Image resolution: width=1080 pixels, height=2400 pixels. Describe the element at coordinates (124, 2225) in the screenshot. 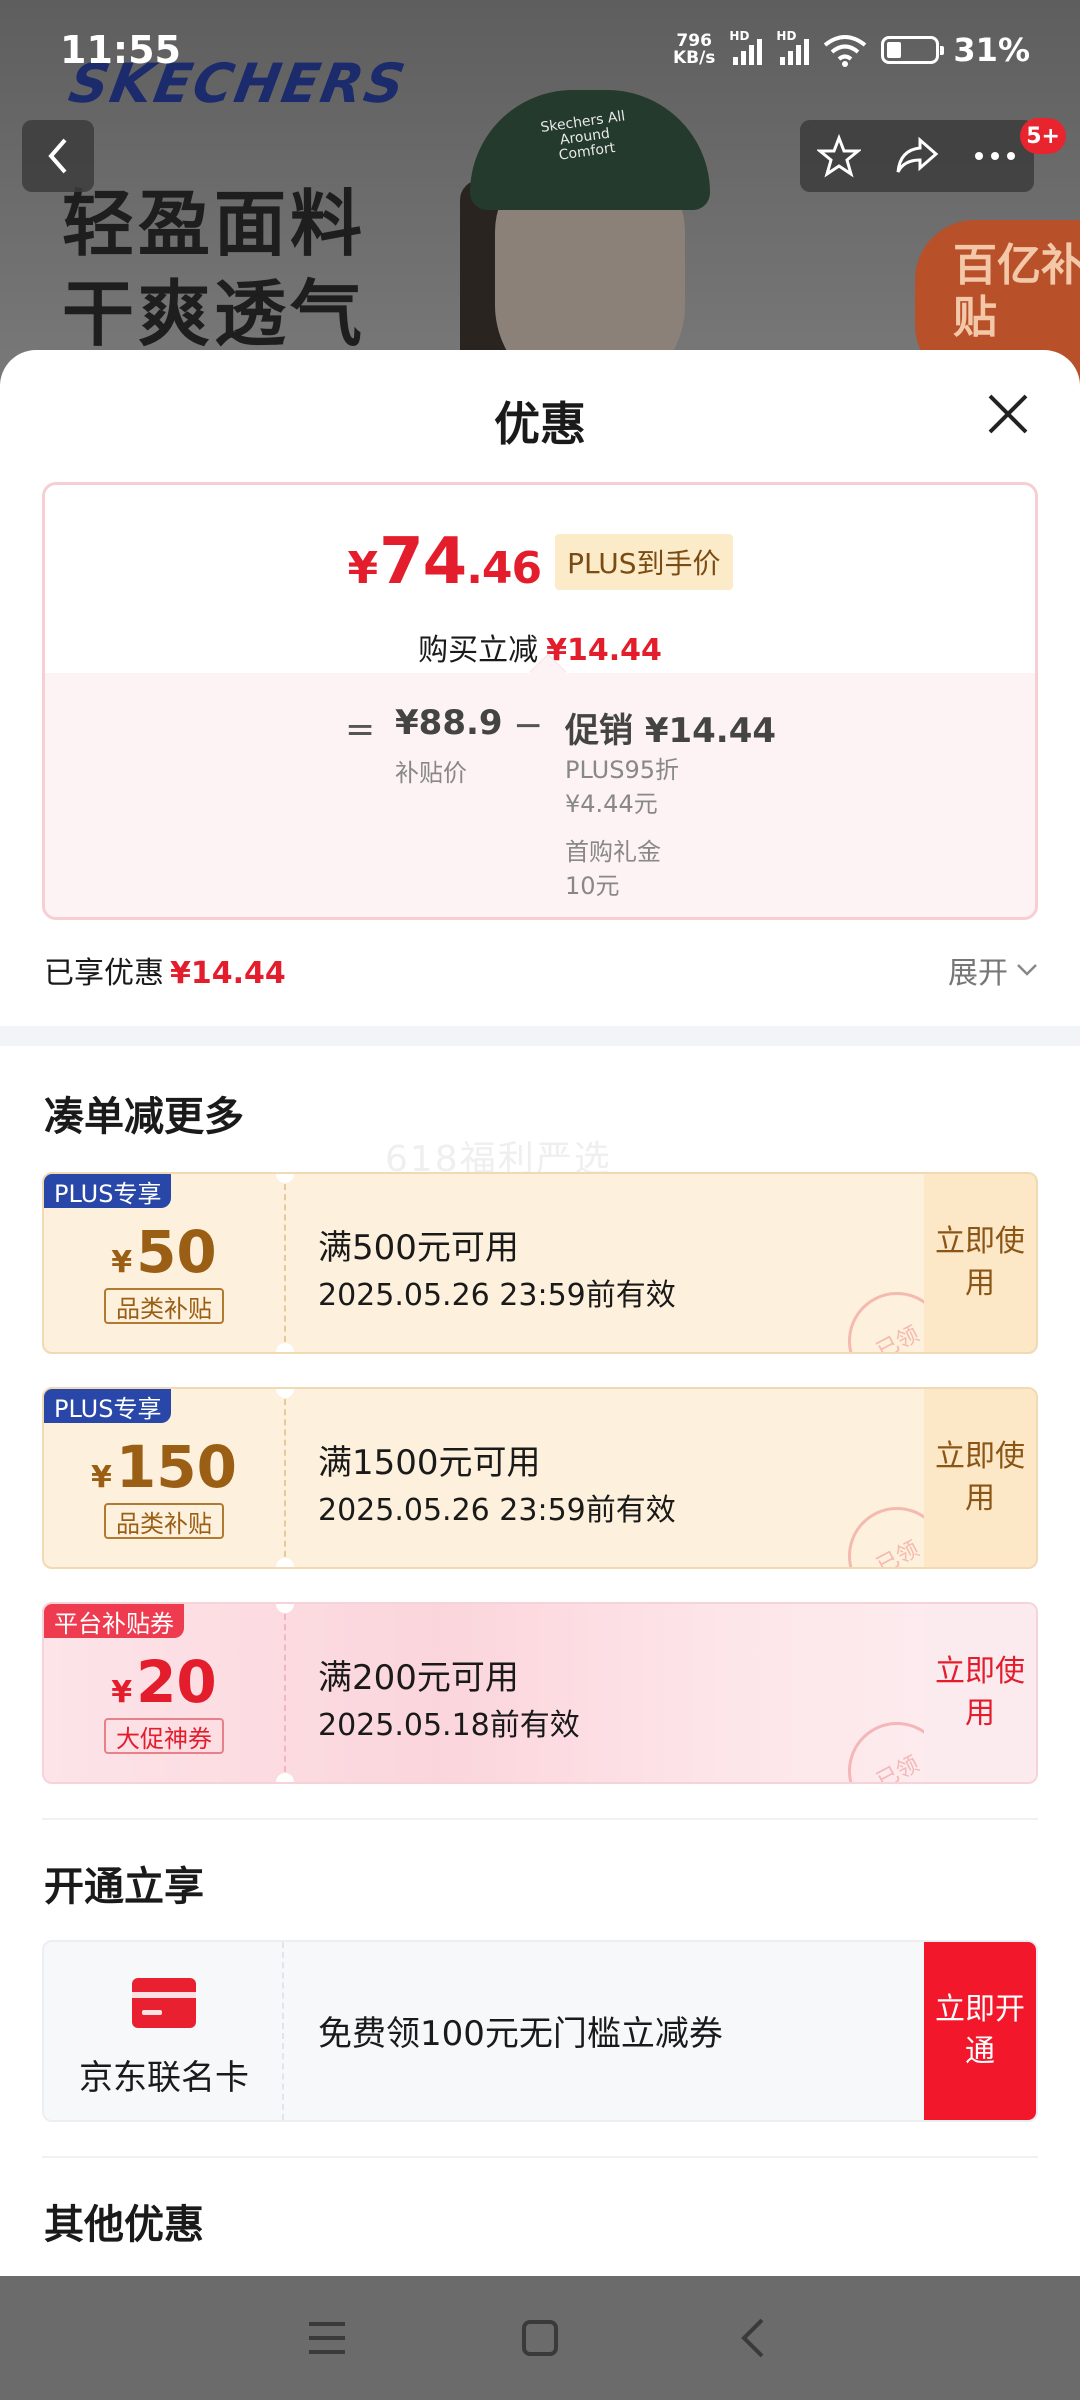

I see `other-section-title: 其他优惠` at that location.